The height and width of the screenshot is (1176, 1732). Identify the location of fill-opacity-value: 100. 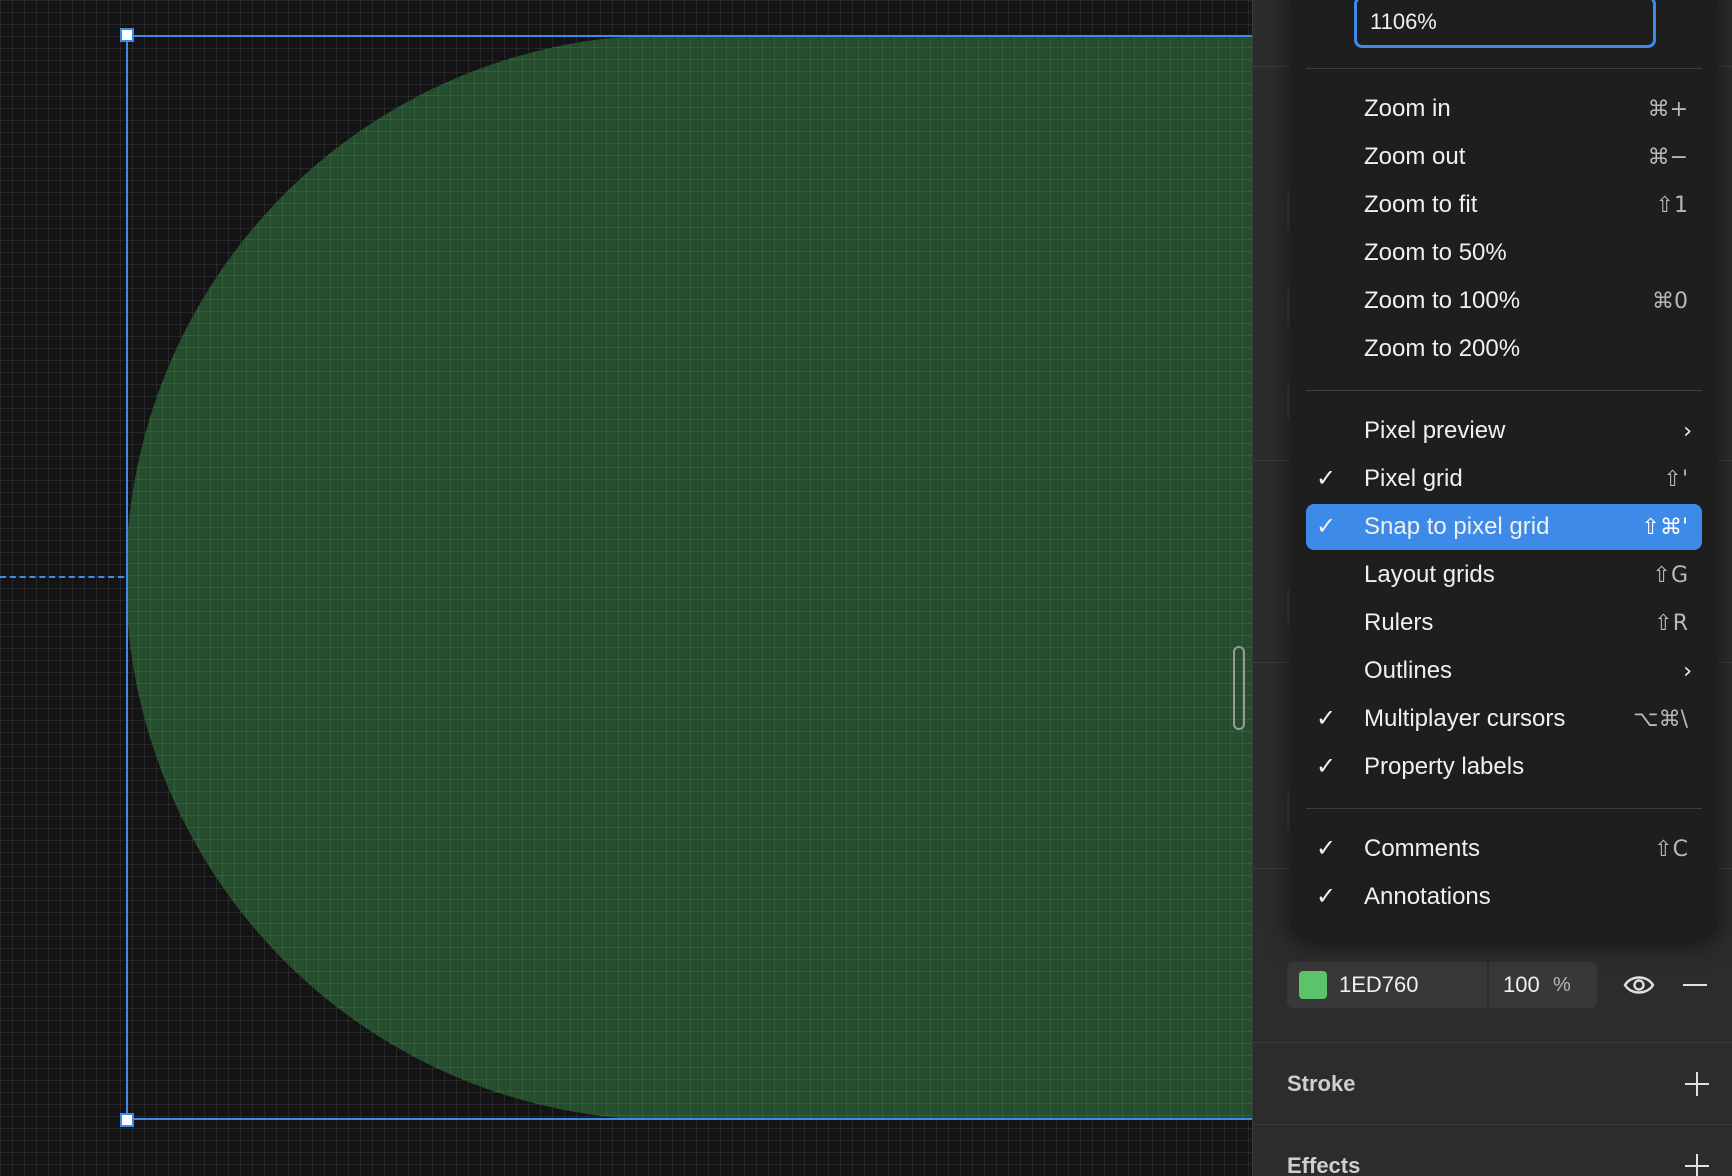
(1528, 985).